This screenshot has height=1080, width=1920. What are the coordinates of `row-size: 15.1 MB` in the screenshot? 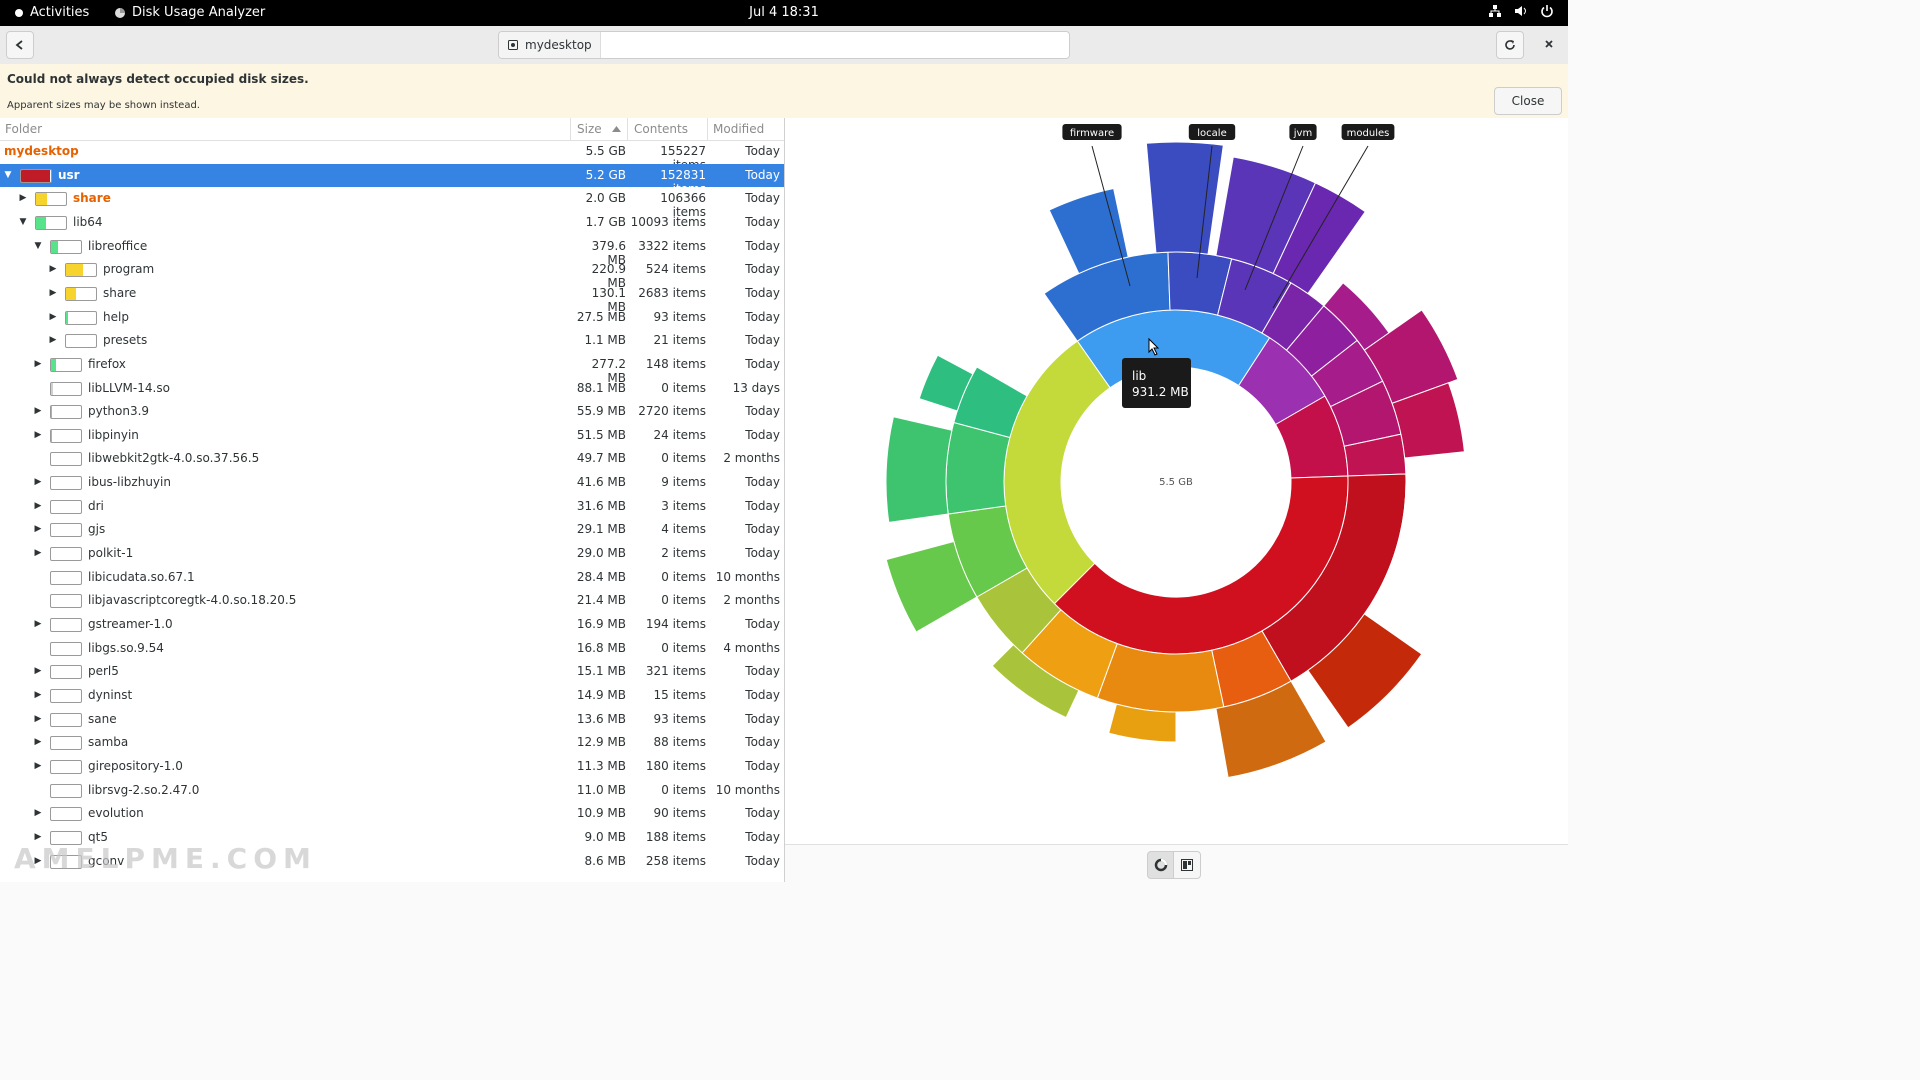 It's located at (601, 671).